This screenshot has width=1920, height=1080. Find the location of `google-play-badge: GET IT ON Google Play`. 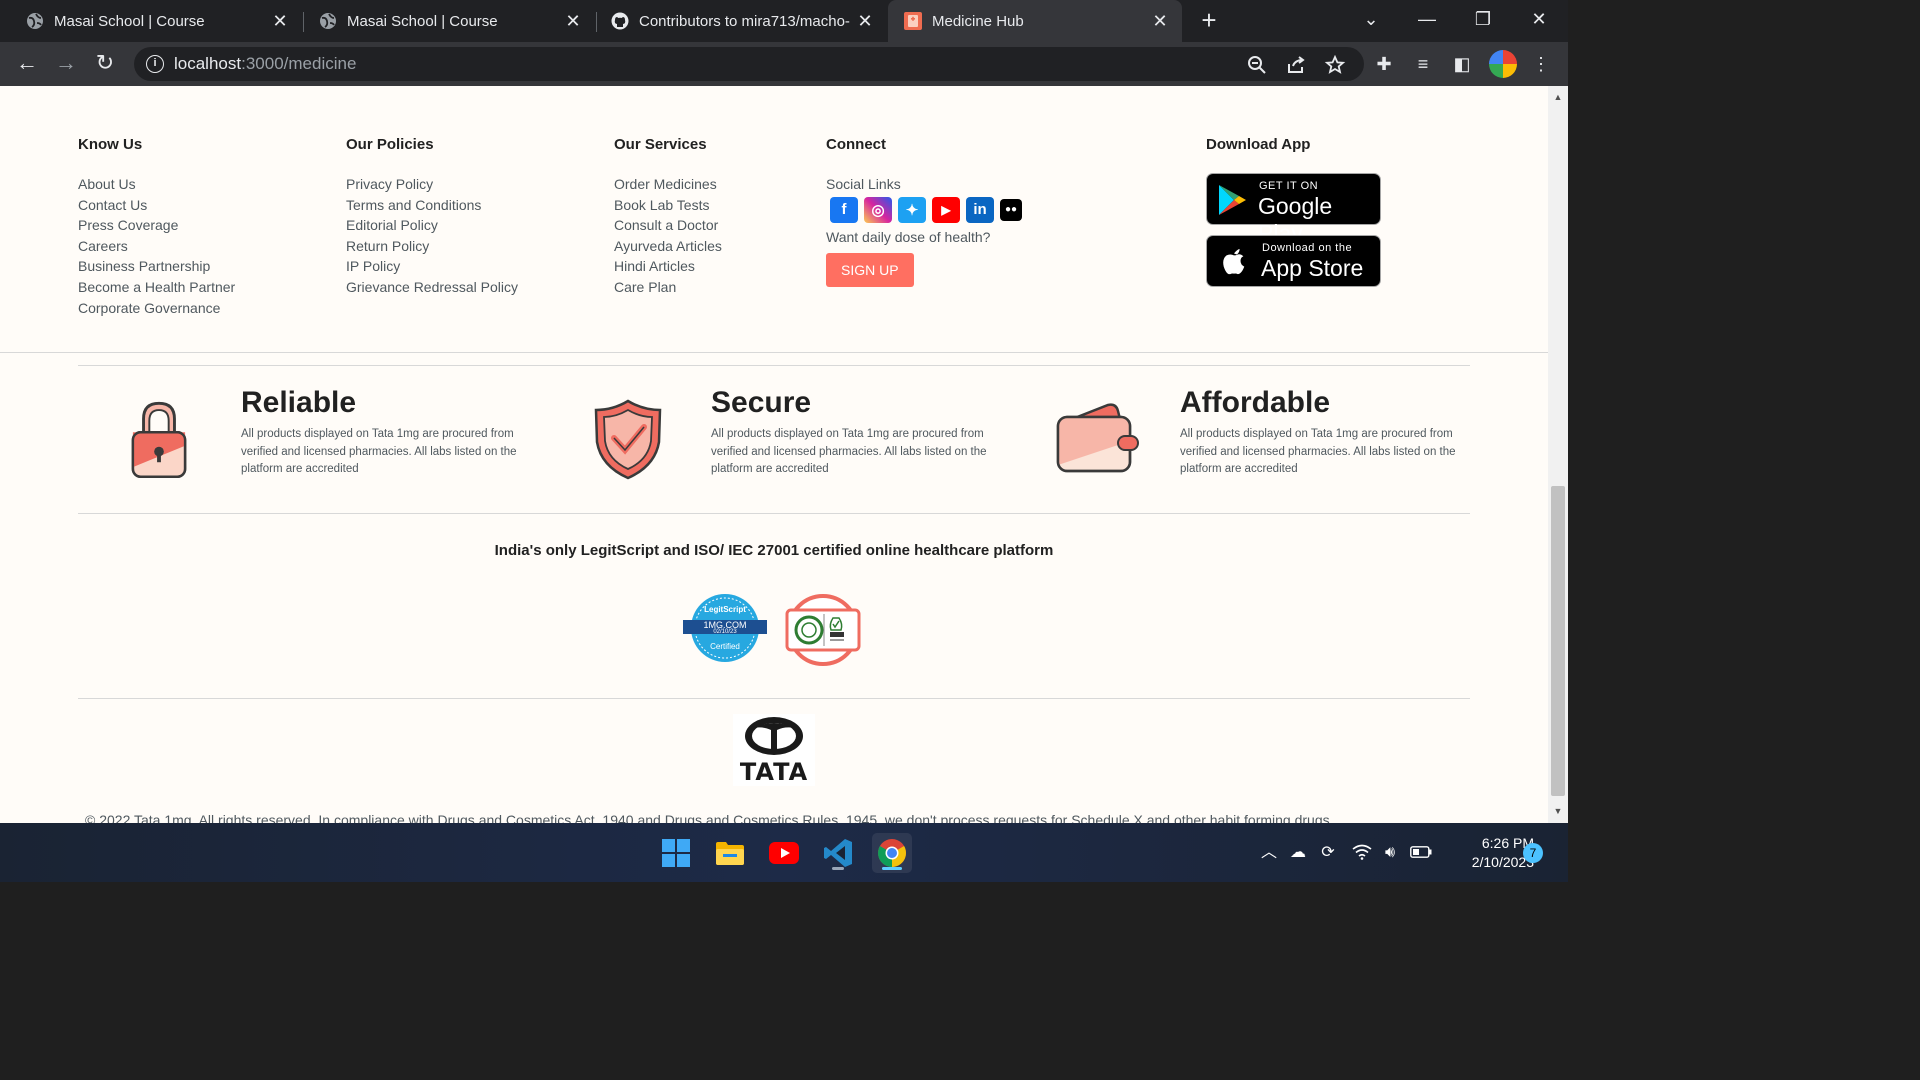

google-play-badge: GET IT ON Google Play is located at coordinates (1293, 209).